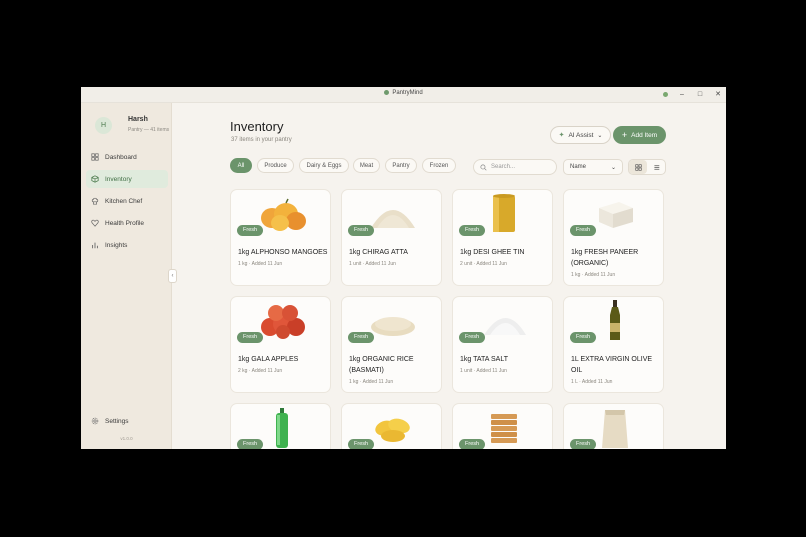 Image resolution: width=806 pixels, height=537 pixels. I want to click on sidebar-item-settings: Settings, so click(127, 421).